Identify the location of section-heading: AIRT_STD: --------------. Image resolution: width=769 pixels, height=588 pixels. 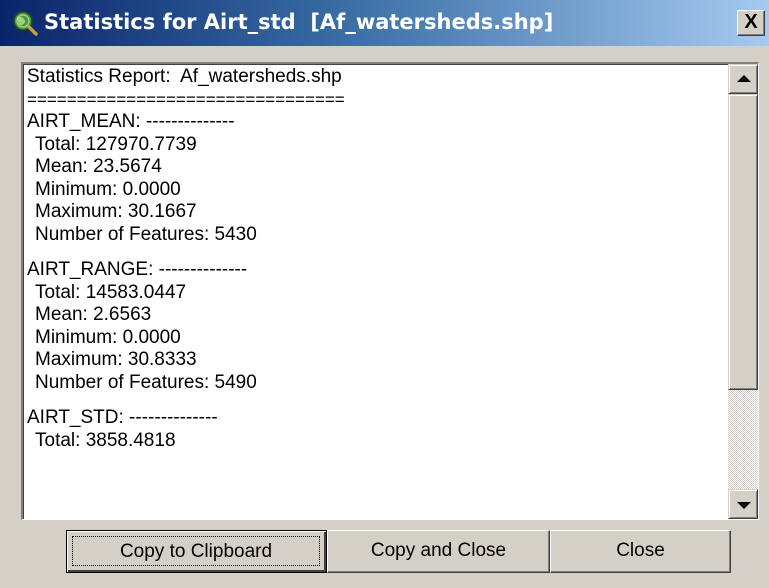
(122, 417).